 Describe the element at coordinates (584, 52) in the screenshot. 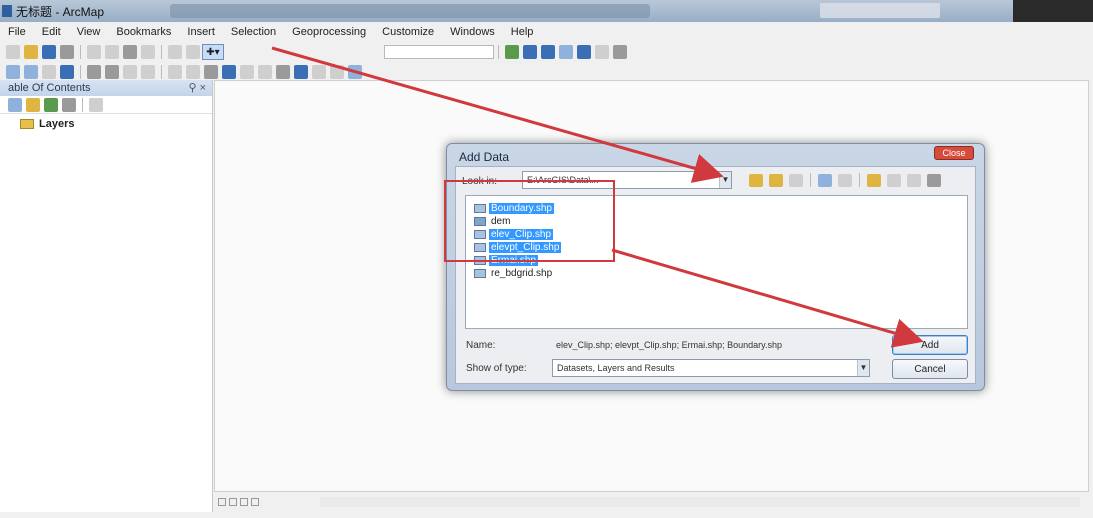

I see `arctoolbox-icon` at that location.